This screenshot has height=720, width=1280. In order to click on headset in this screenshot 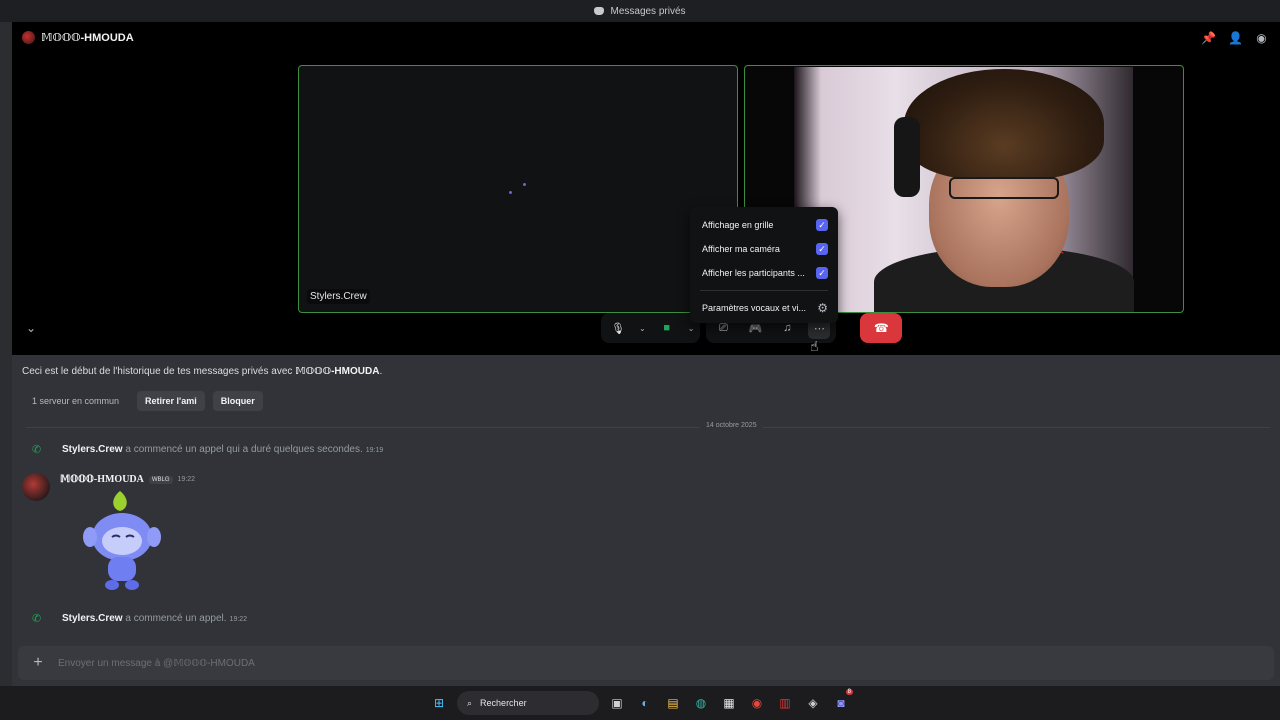, I will do `click(907, 157)`.